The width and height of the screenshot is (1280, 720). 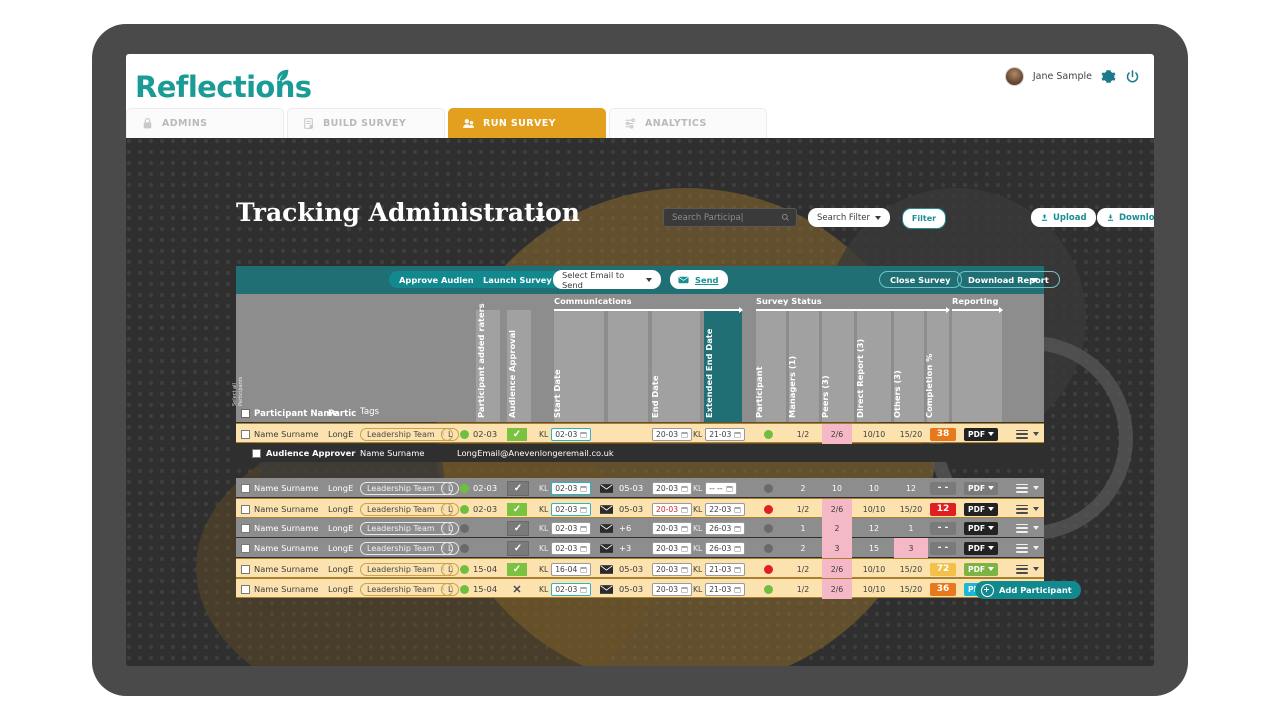 What do you see at coordinates (615, 528) in the screenshot?
I see `row-email-cell: +6` at bounding box center [615, 528].